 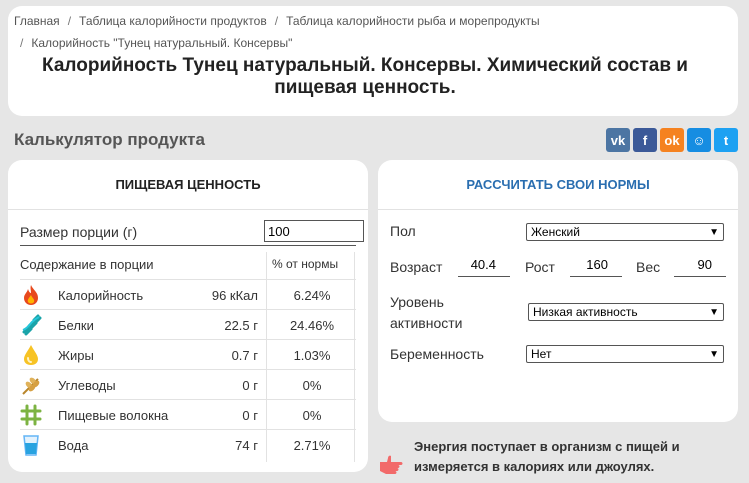 I want to click on moimir-icon: ☺, so click(x=699, y=140).